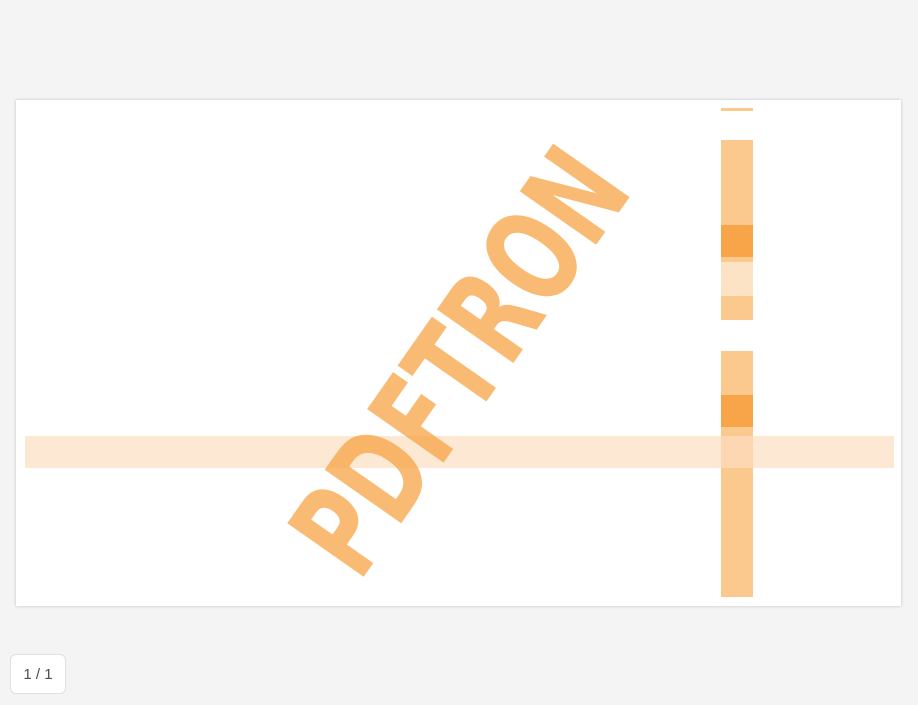 This screenshot has width=918, height=705. I want to click on page-number-label: 1 / 1, so click(38, 674).